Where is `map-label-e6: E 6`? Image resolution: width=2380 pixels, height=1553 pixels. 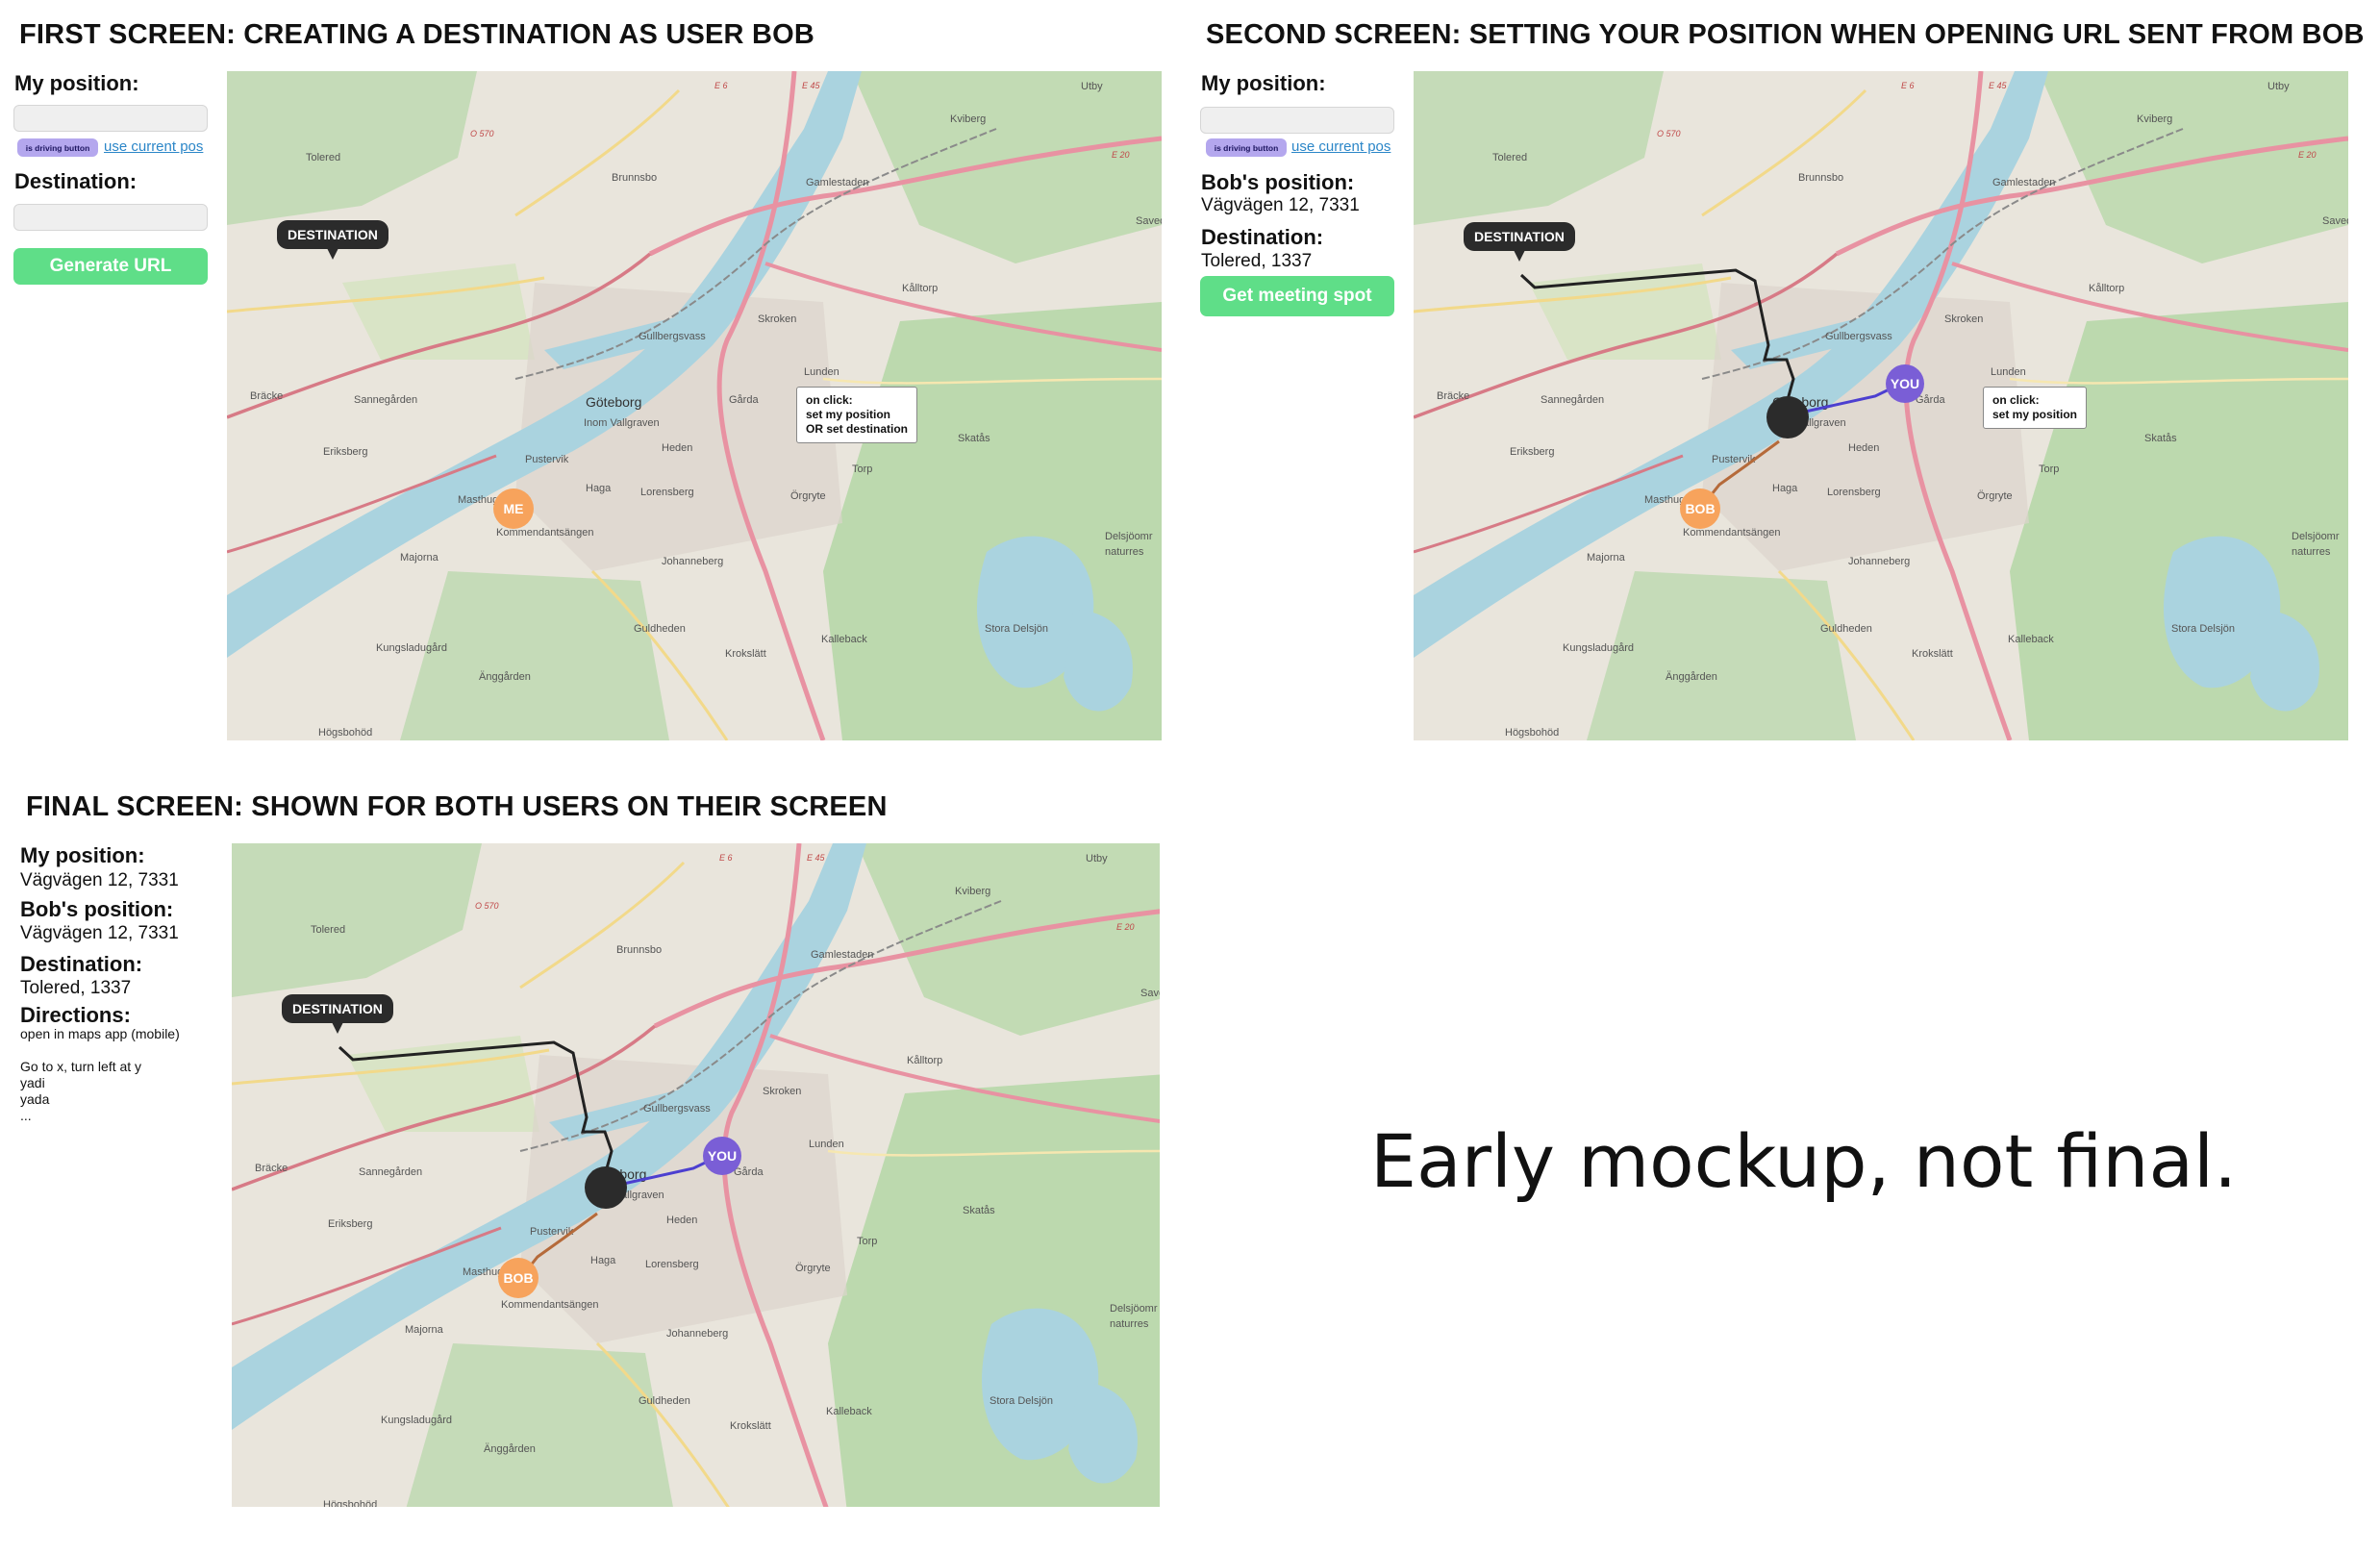 map-label-e6: E 6 is located at coordinates (721, 85).